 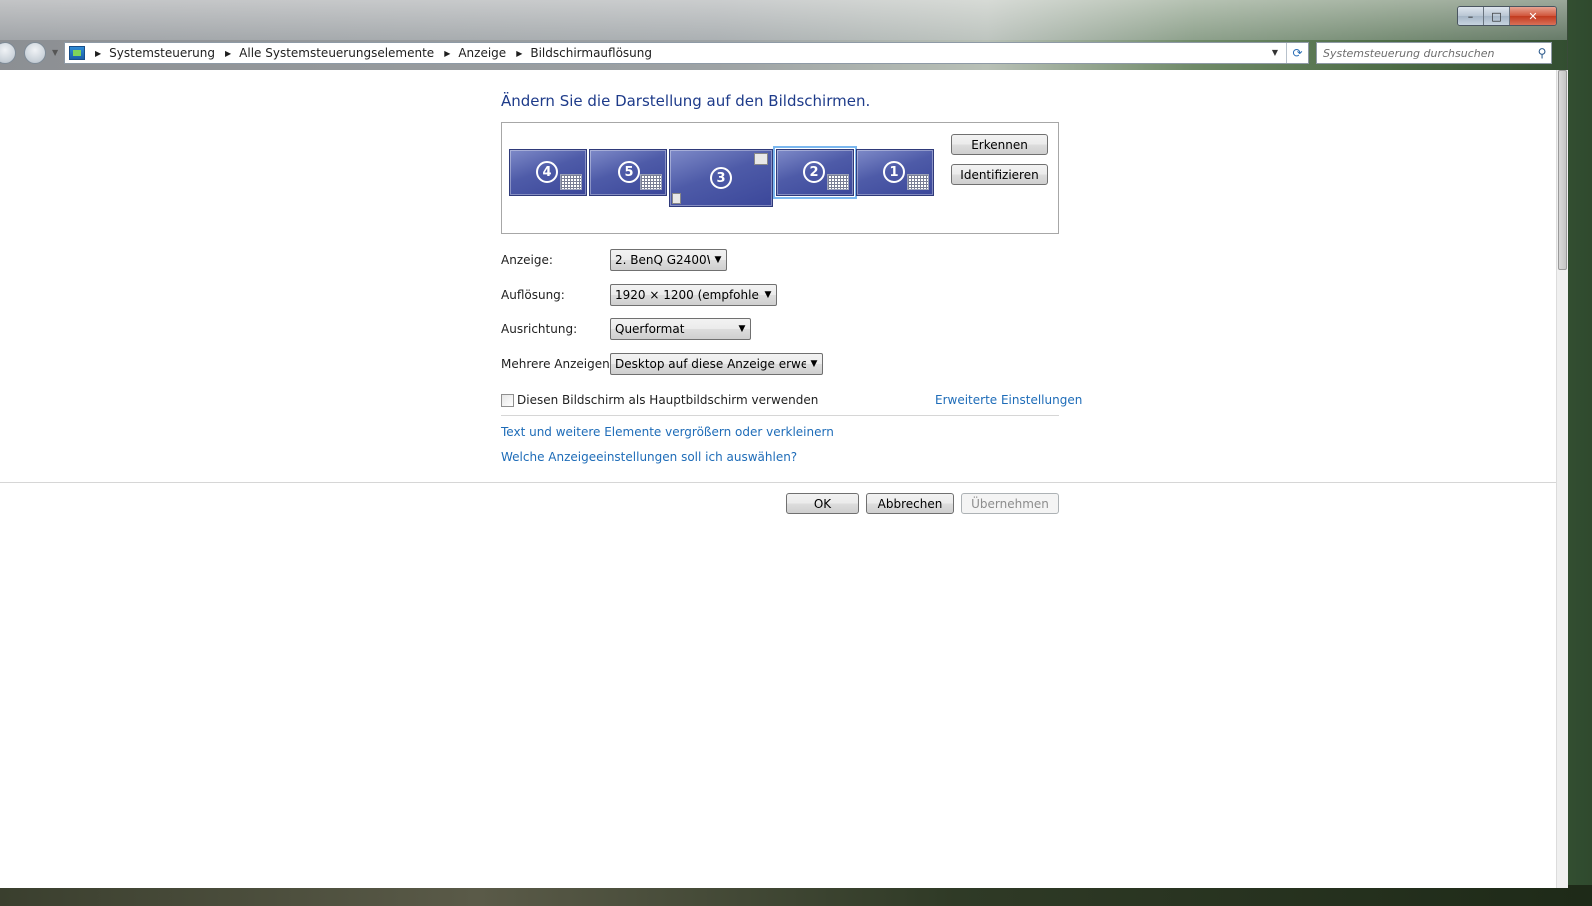 I want to click on maximize-button: □, so click(x=1497, y=16).